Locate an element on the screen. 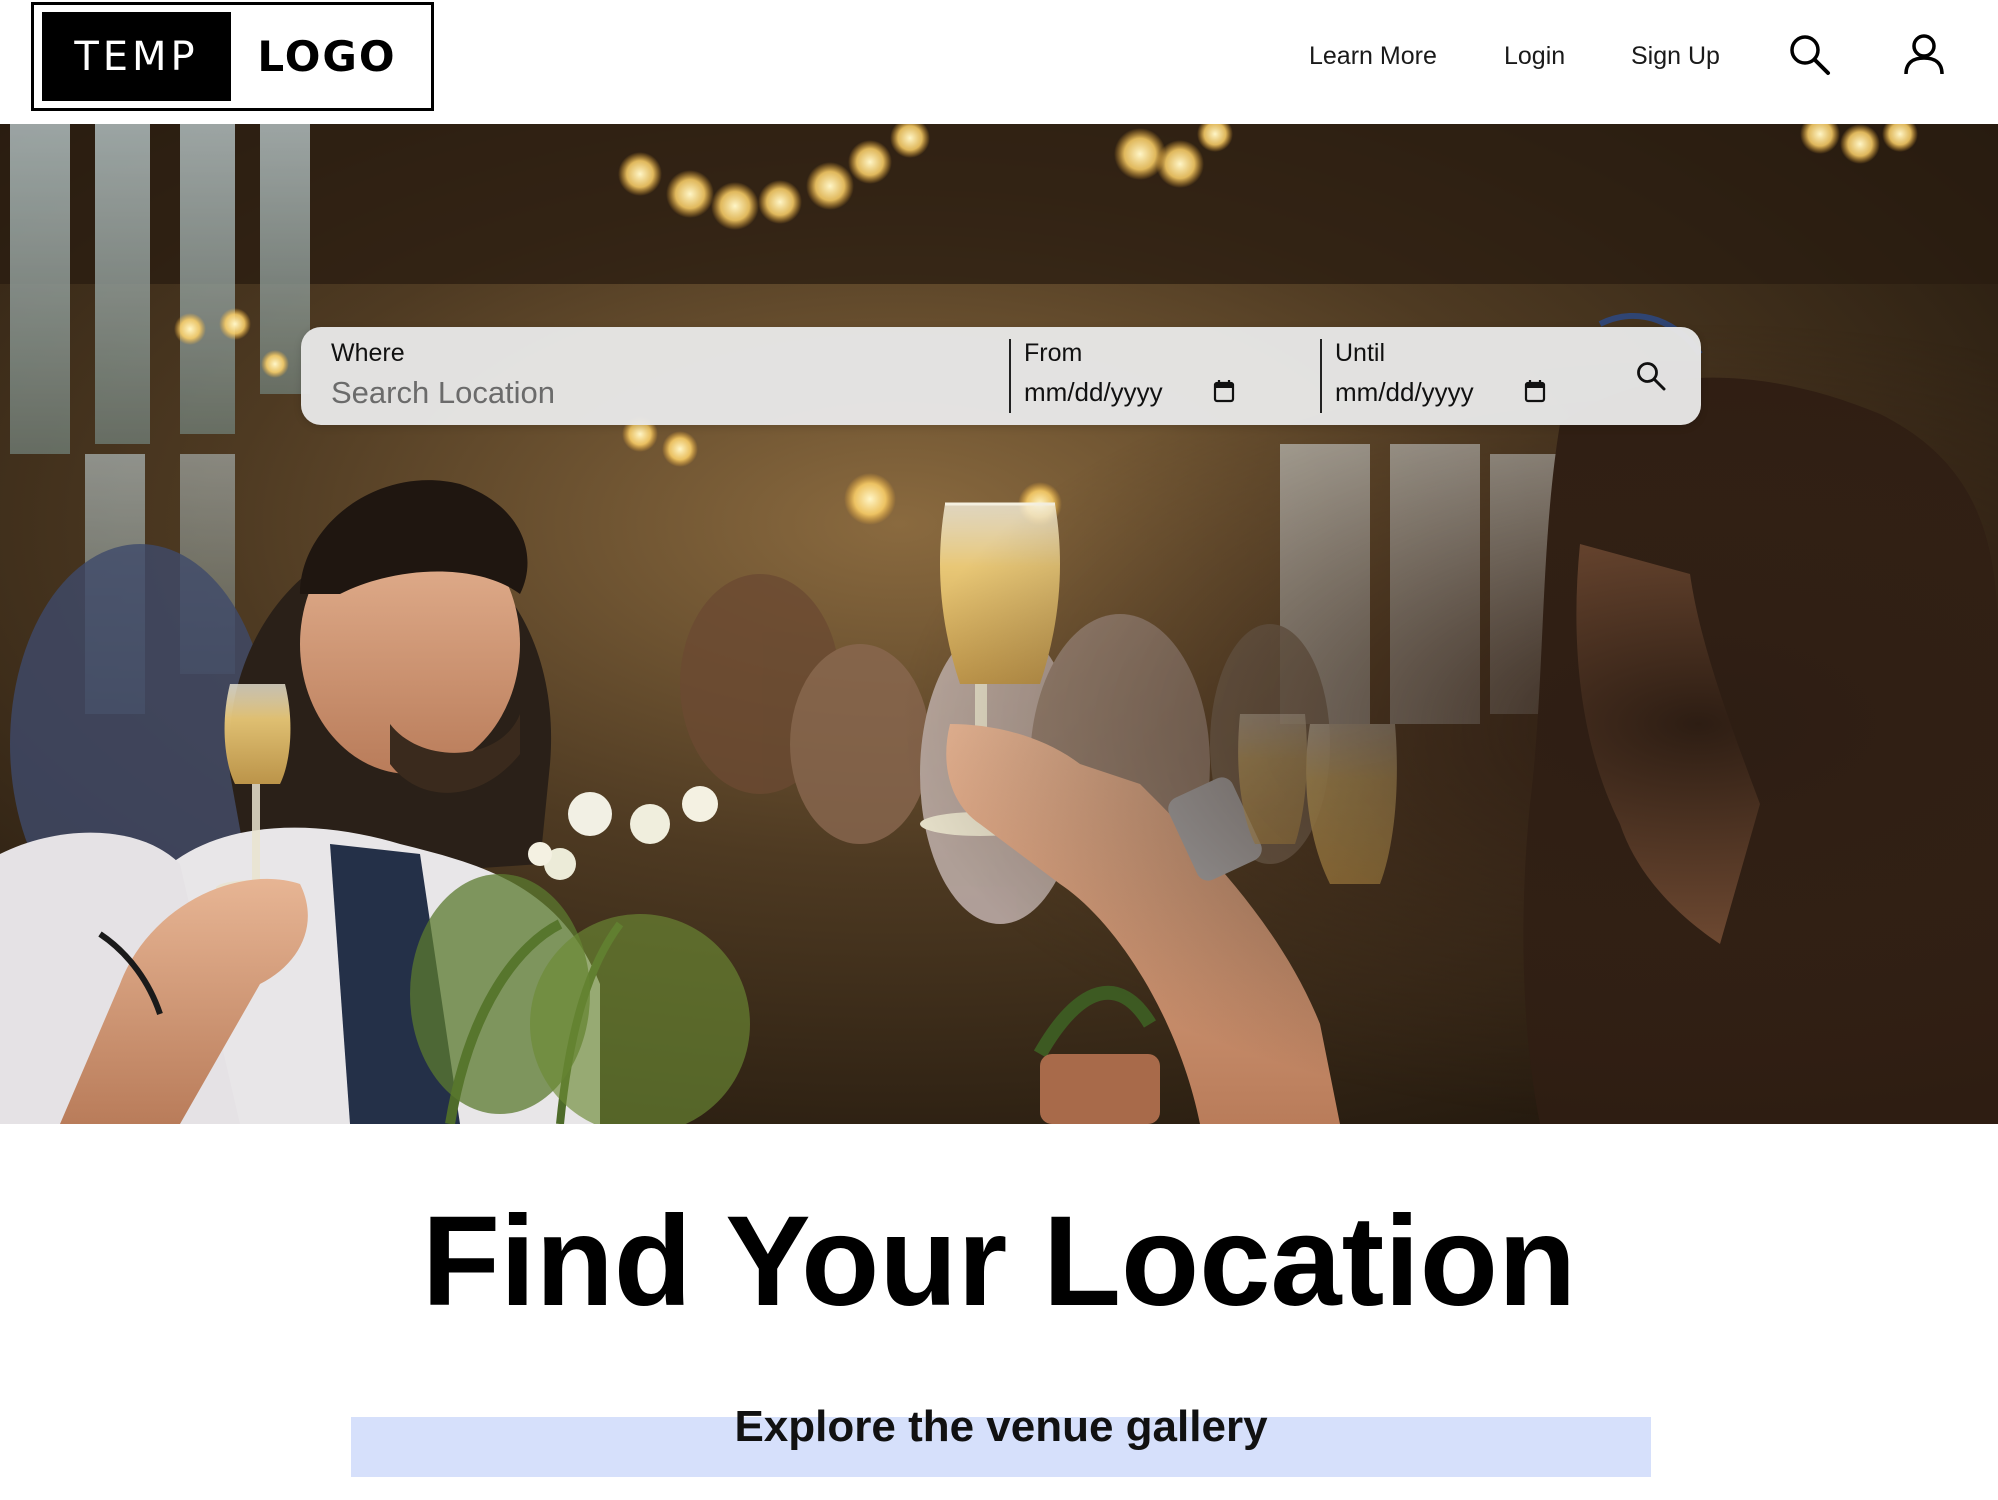 This screenshot has height=1500, width=1998. location-search-input is located at coordinates (651, 393).